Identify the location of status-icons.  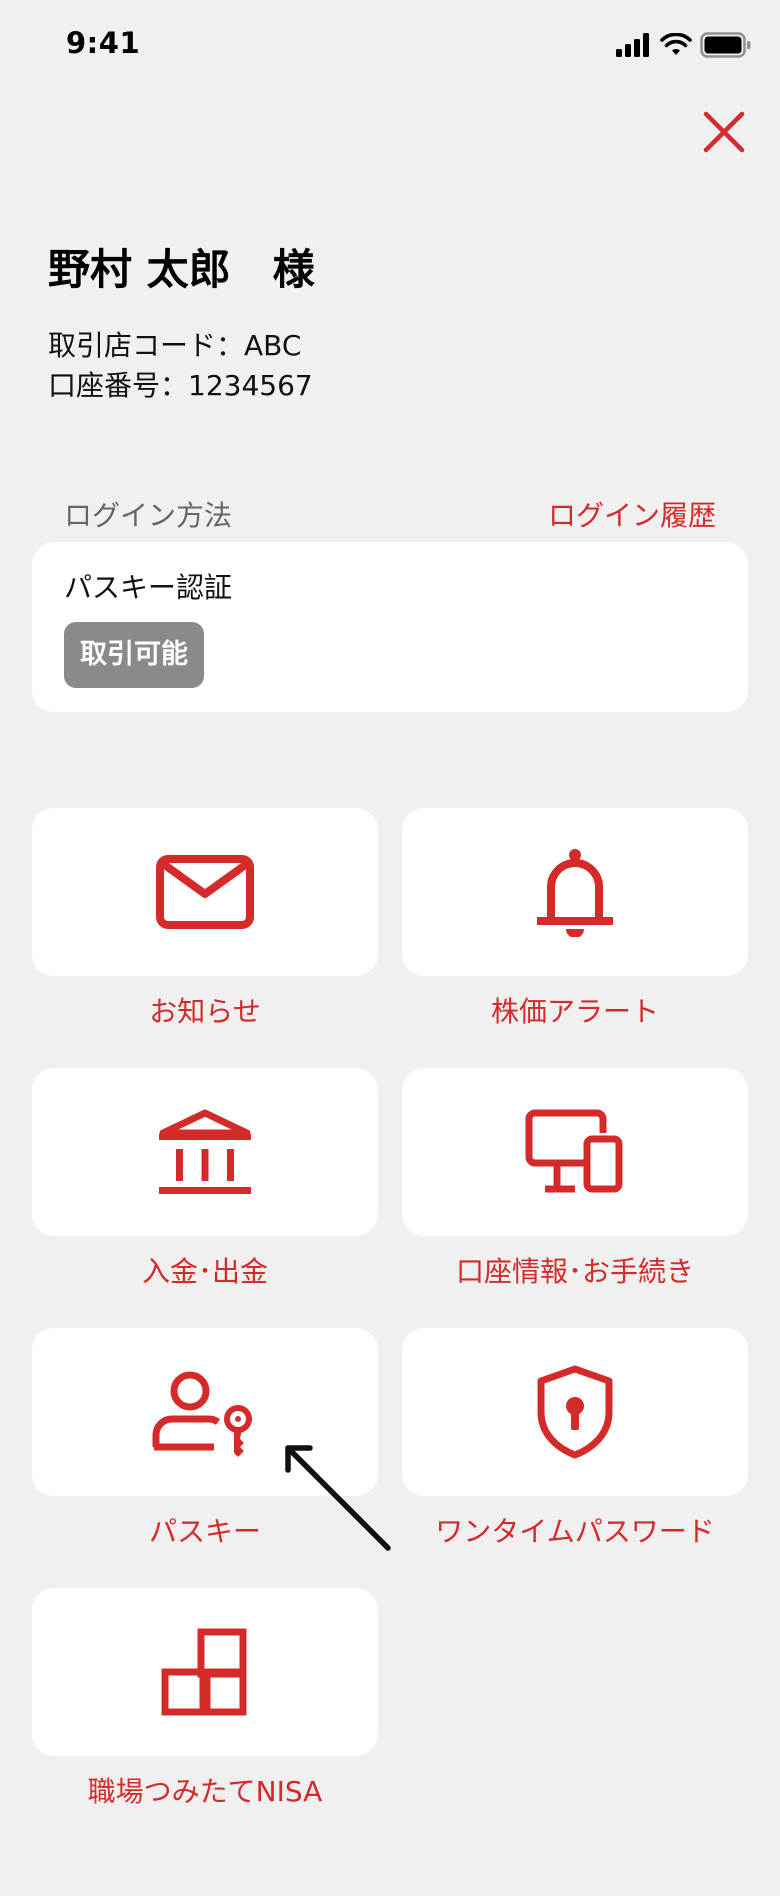
(684, 45).